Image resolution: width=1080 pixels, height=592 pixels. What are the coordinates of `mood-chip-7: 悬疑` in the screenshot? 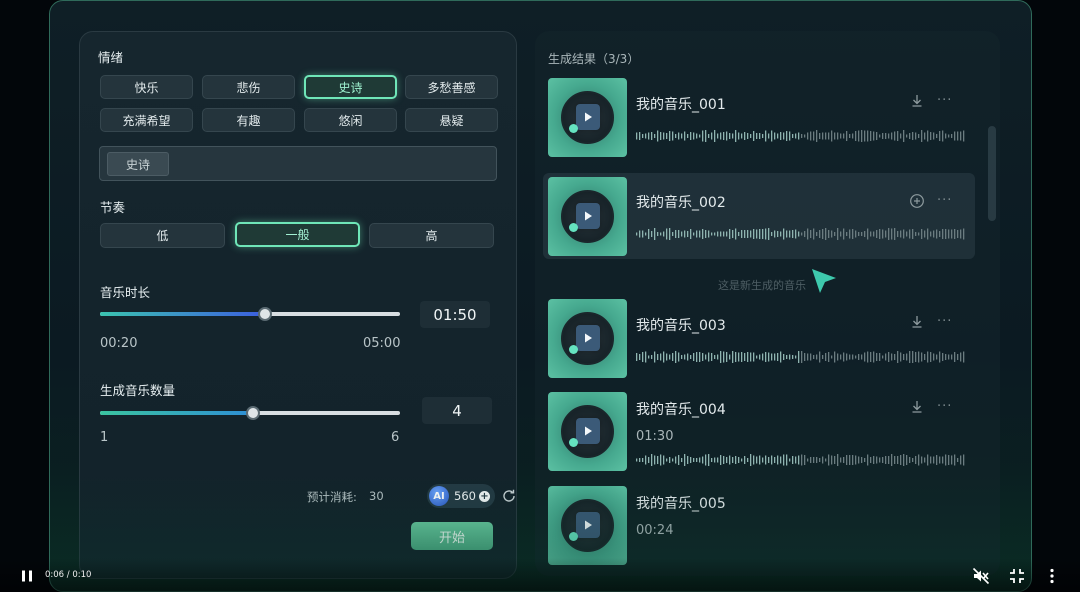 It's located at (451, 120).